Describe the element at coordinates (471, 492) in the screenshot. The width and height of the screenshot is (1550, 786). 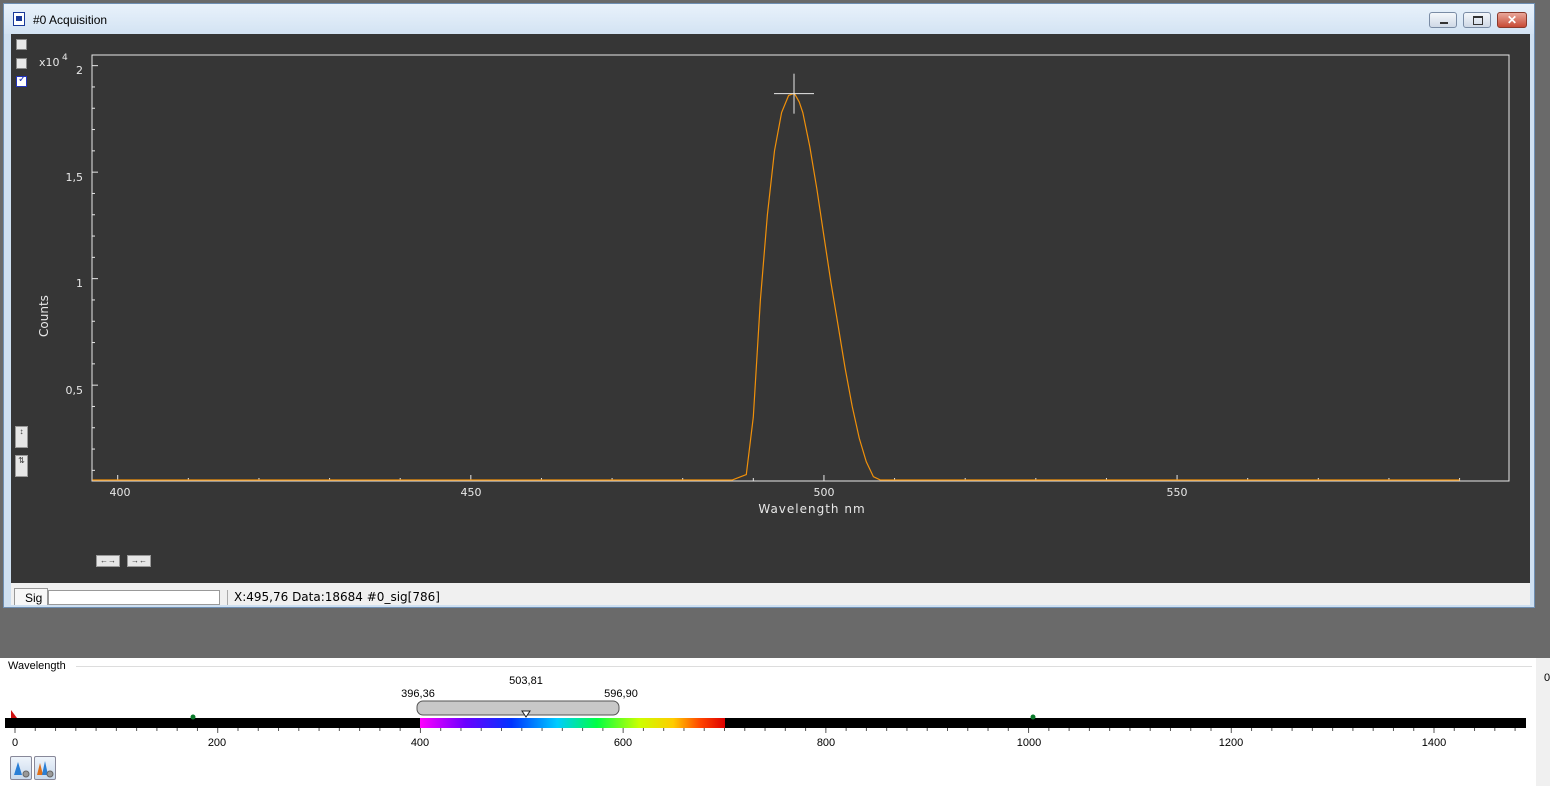
I see `x-tick-label: 450` at that location.